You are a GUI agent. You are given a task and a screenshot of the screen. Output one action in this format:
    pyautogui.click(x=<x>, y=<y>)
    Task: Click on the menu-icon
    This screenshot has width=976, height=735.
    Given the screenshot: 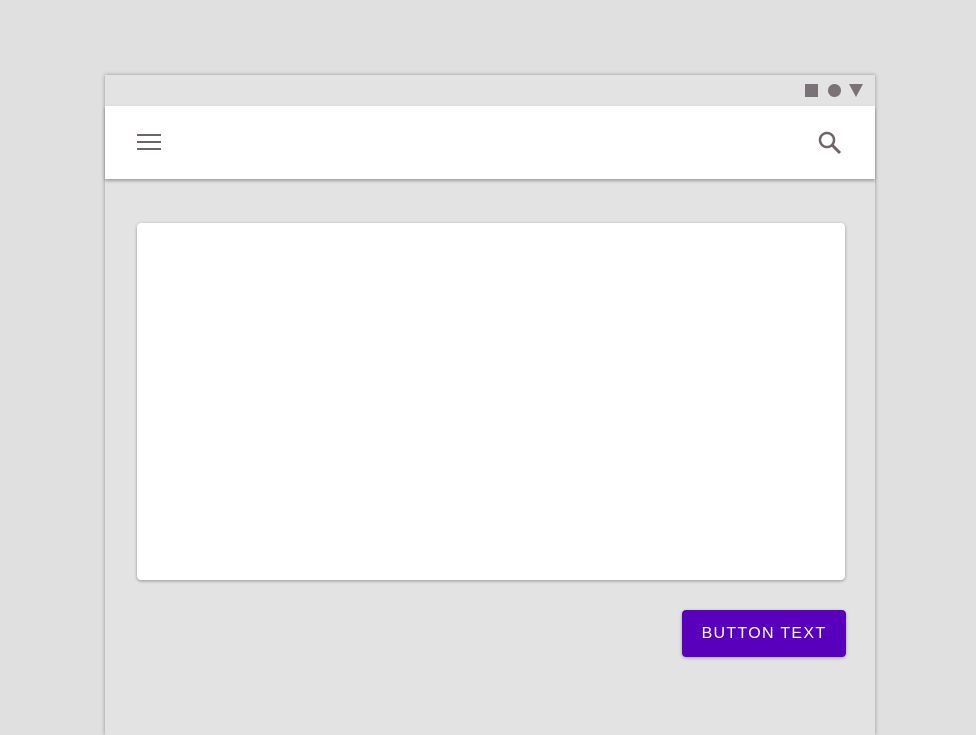 What is the action you would take?
    pyautogui.click(x=149, y=143)
    